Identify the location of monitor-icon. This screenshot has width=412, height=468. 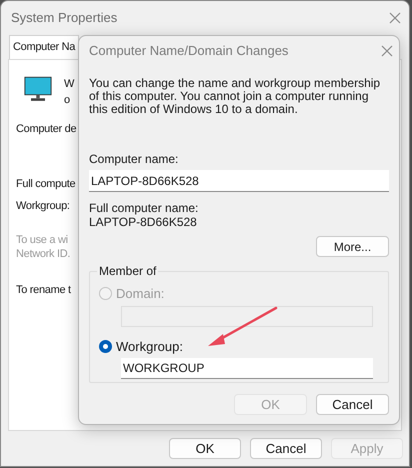
(38, 89).